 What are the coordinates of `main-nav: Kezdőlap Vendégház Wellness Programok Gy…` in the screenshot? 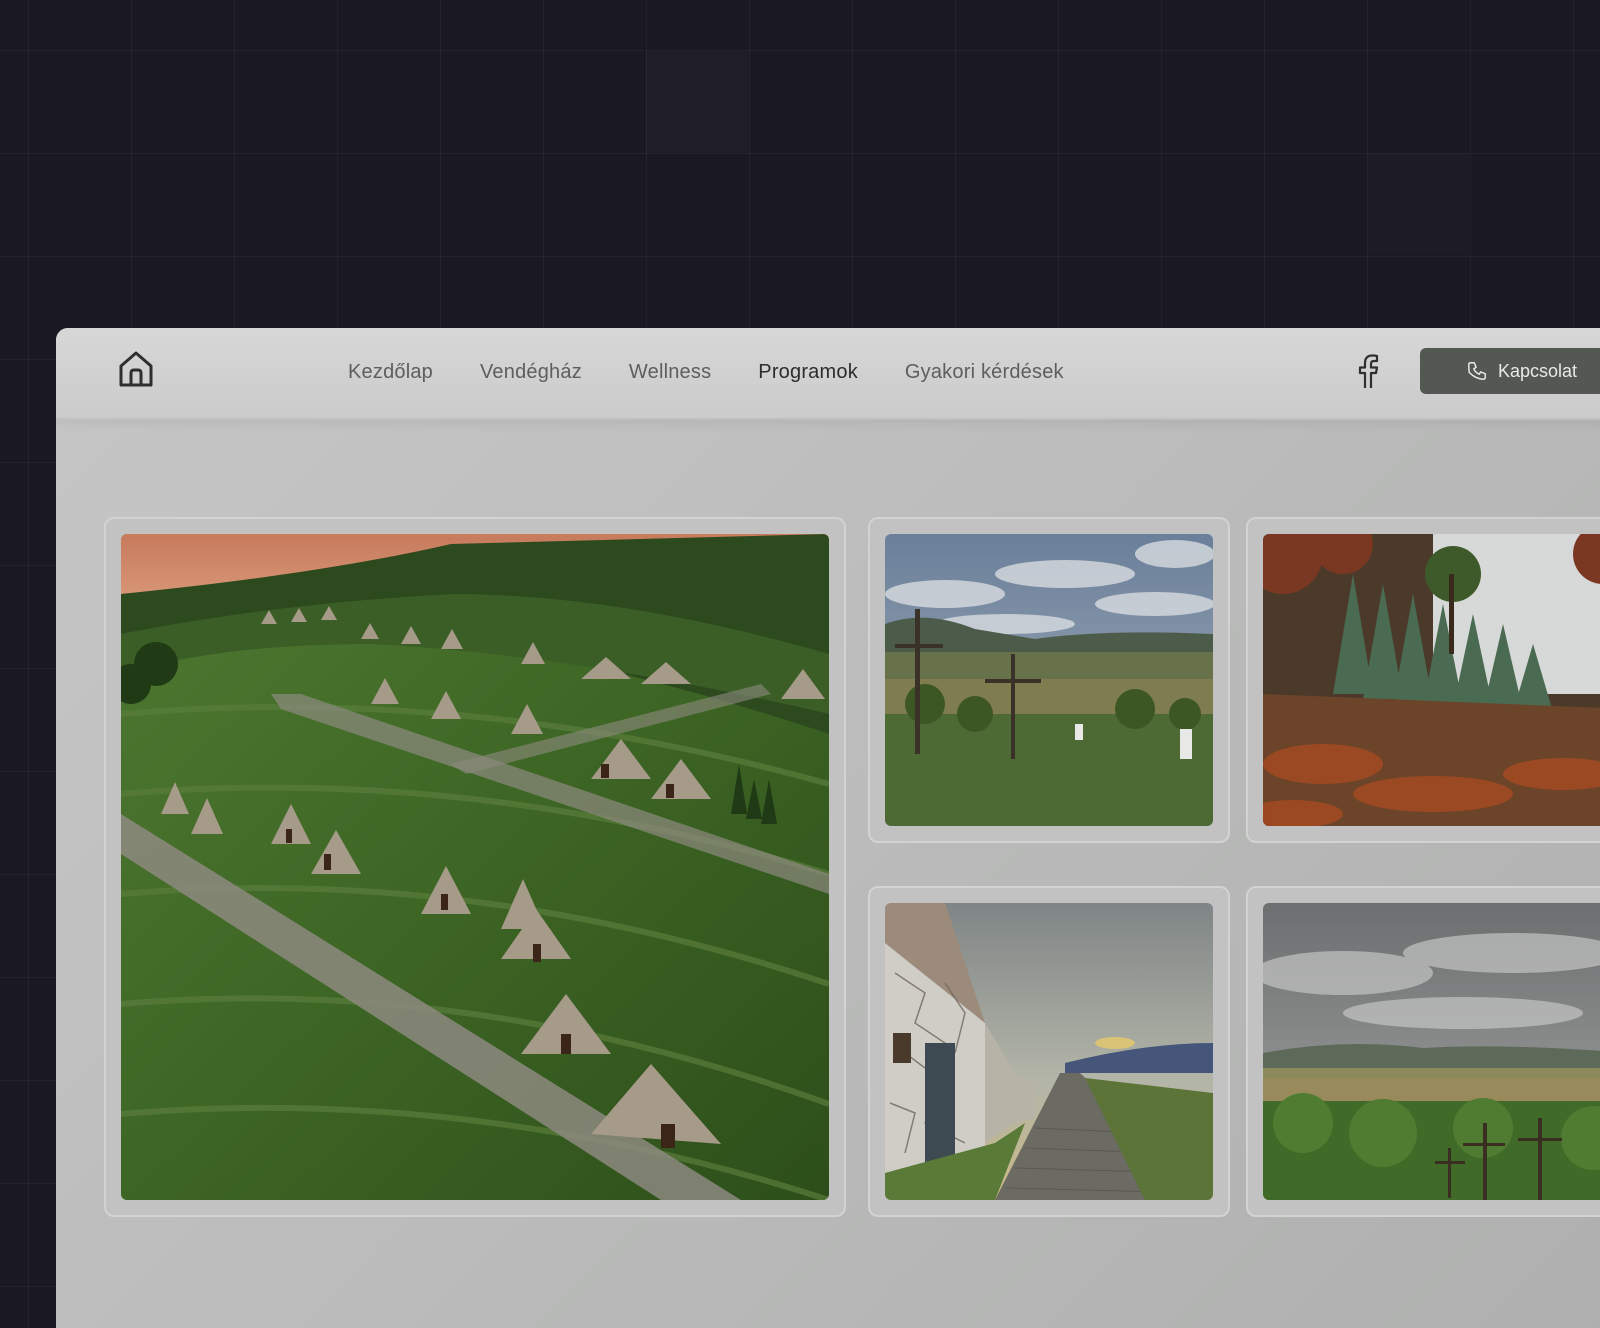 It's located at (729, 373).